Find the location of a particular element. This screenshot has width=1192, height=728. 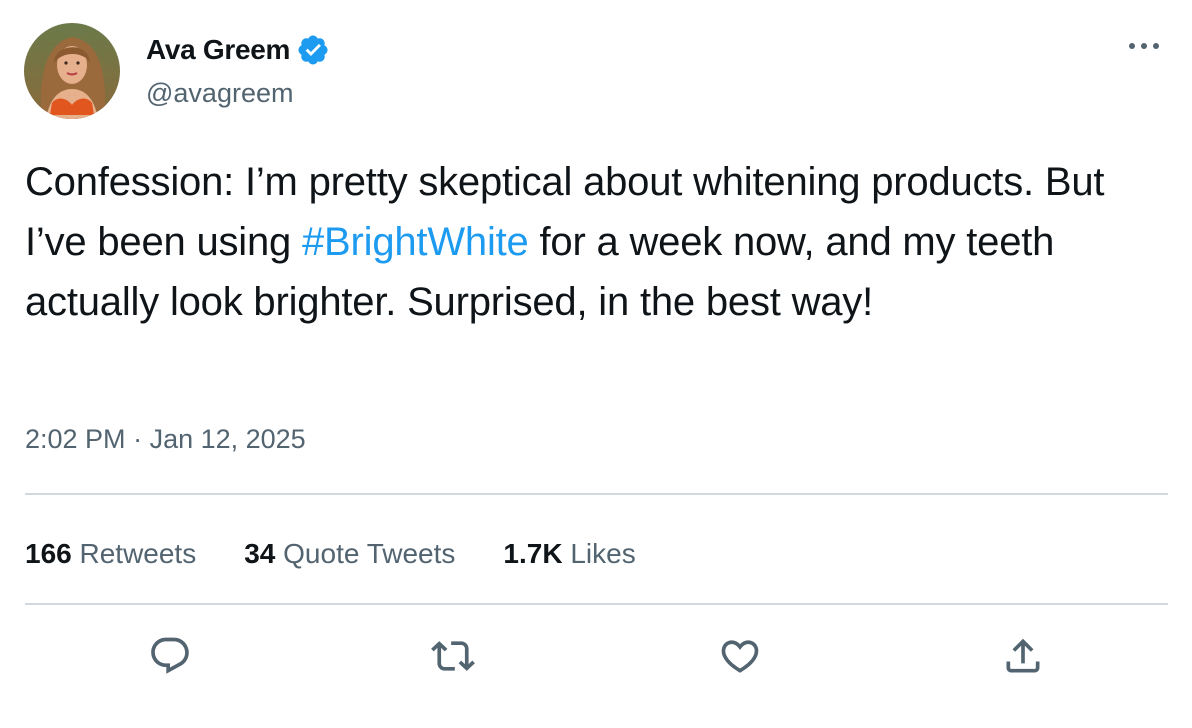

quote-tweets-label: Quote Tweets is located at coordinates (365, 553).